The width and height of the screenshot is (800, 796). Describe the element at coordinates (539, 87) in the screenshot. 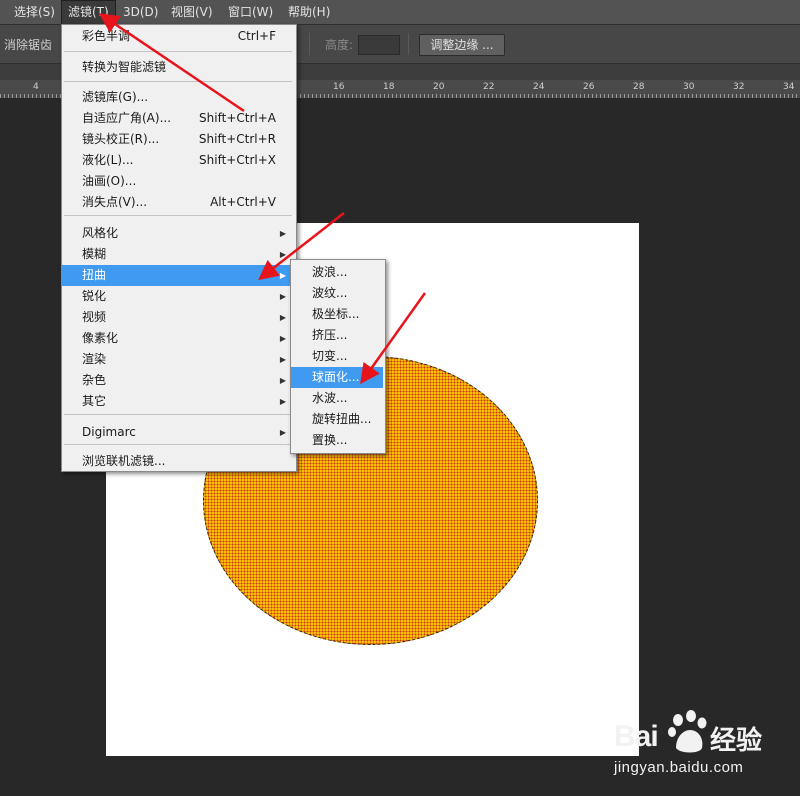

I see `ruler-label: 24` at that location.